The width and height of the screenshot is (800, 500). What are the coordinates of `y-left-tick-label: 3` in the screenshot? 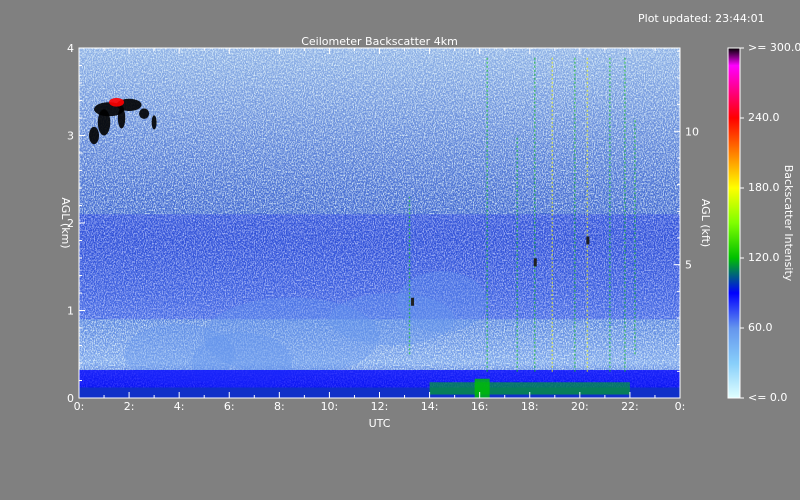 It's located at (70, 136).